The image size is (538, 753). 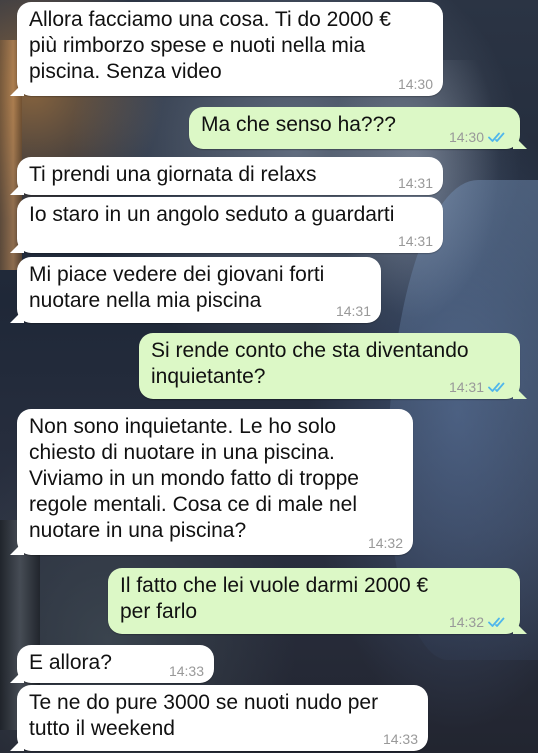 I want to click on outgoing-message-bubble: Ma che senso ha??? 14:30, so click(x=354, y=128).